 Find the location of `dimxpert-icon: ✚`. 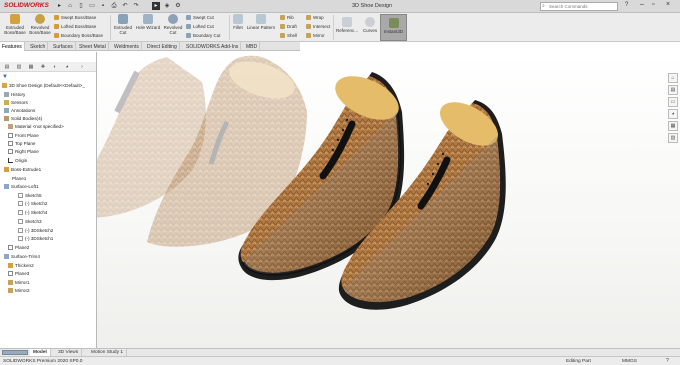

dimxpert-icon: ✚ is located at coordinates (43, 67).